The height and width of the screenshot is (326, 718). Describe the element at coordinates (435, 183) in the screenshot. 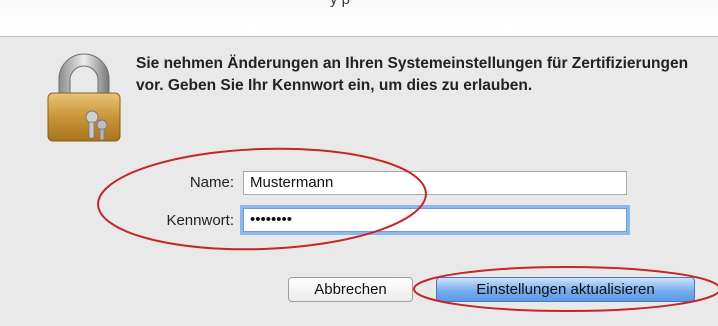

I see `name-field: Mustermann` at that location.